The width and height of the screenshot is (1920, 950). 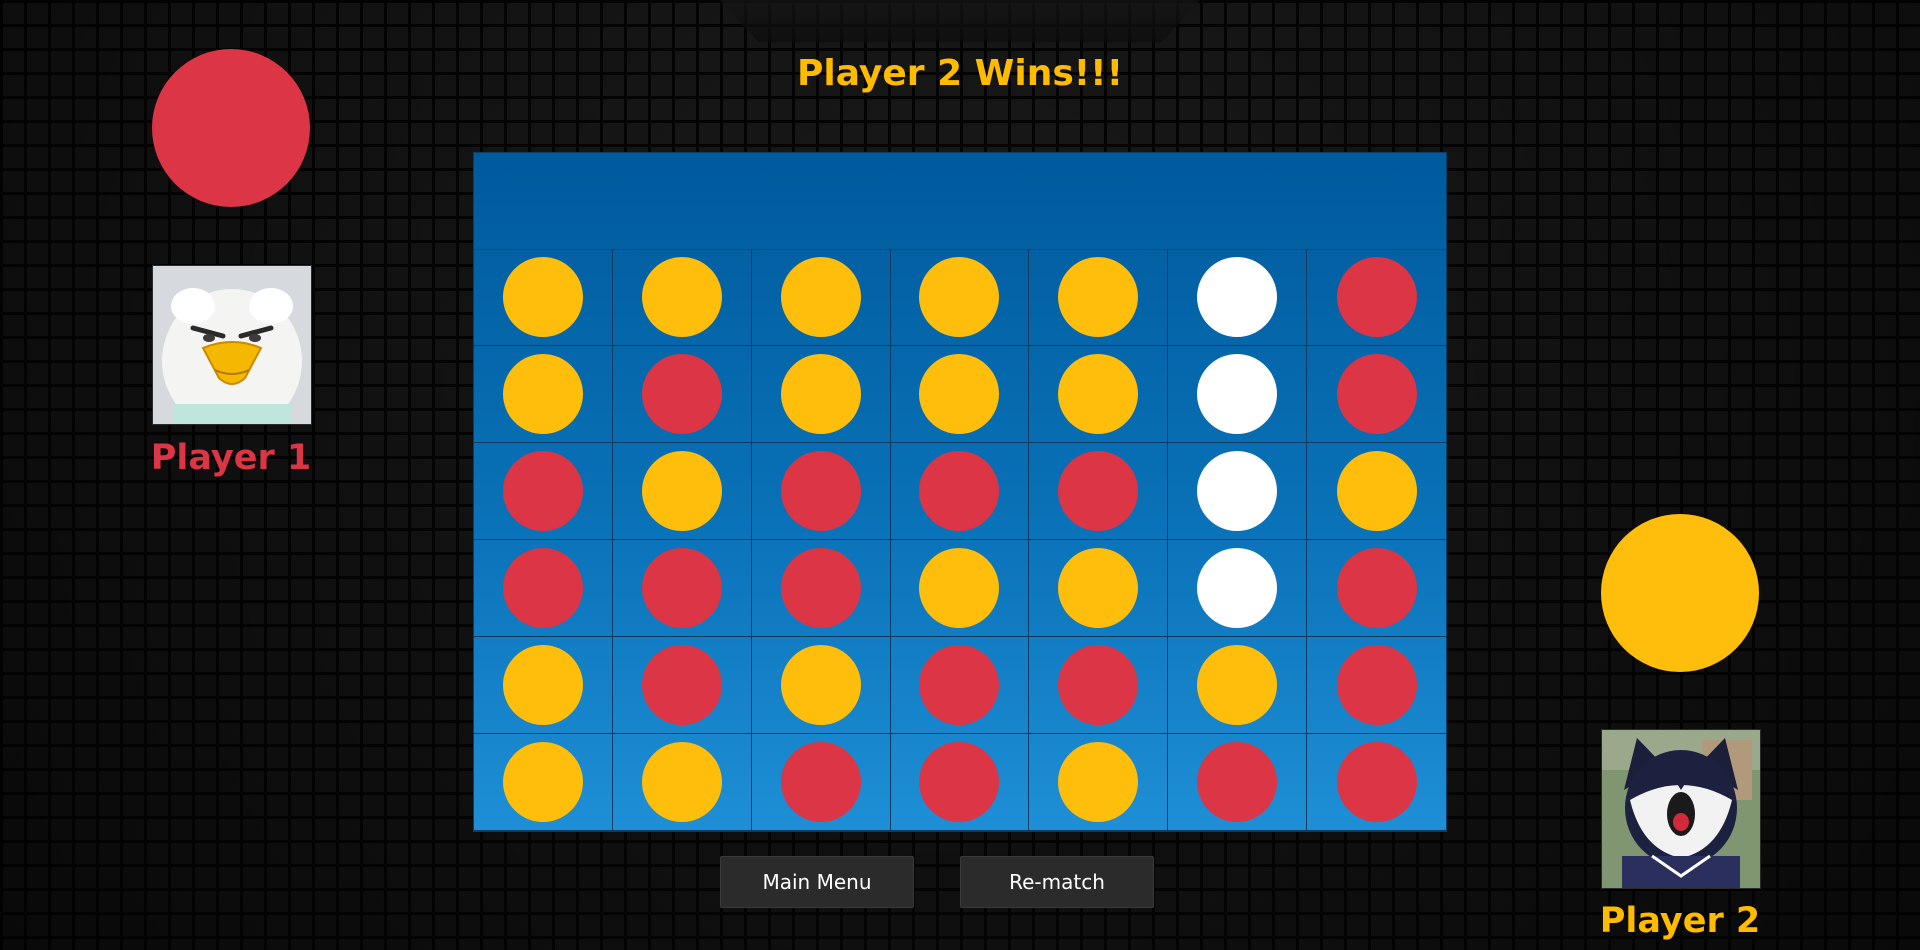 I want to click on column-drop-zone, so click(x=960, y=201).